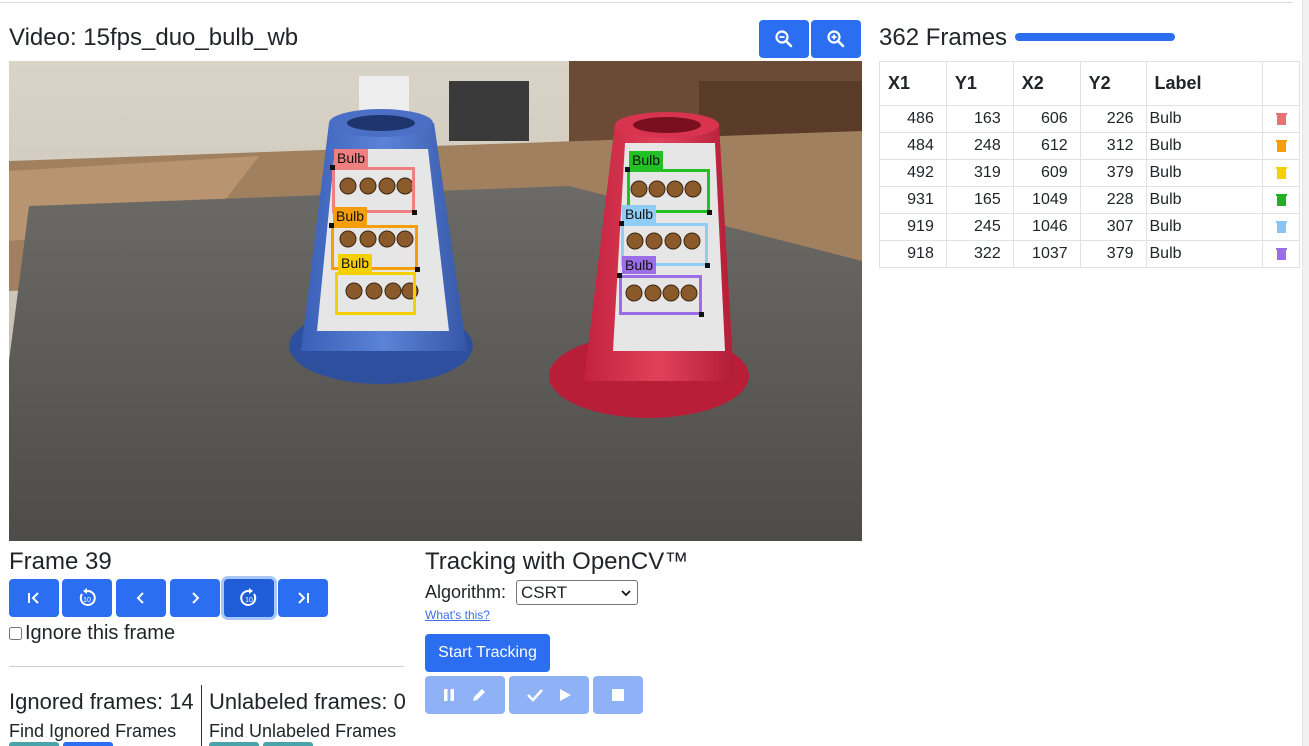 This screenshot has width=1309, height=746. I want to click on bbox-2-label: Bulb, so click(350, 216).